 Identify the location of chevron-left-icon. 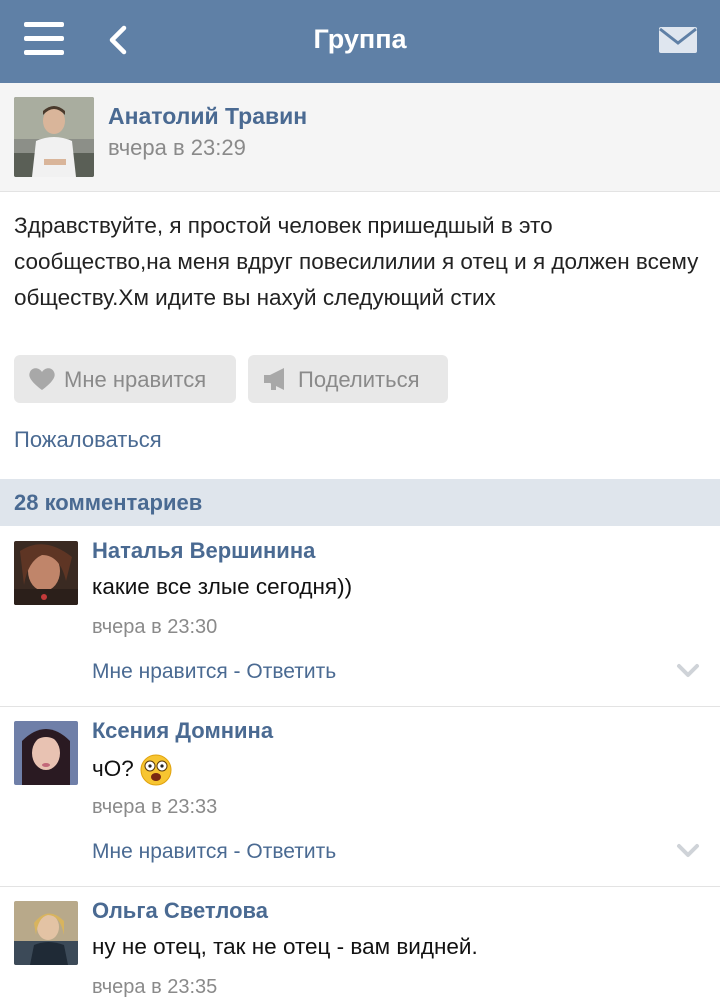
(118, 40).